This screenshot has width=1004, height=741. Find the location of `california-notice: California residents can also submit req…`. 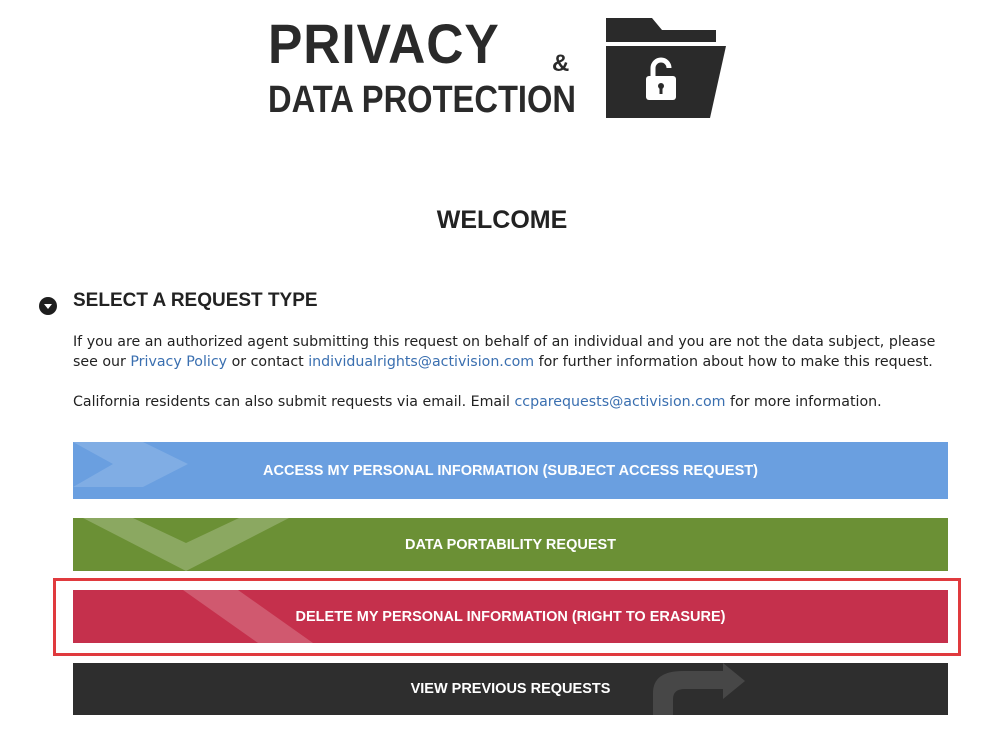

california-notice: California residents can also submit req… is located at coordinates (513, 402).